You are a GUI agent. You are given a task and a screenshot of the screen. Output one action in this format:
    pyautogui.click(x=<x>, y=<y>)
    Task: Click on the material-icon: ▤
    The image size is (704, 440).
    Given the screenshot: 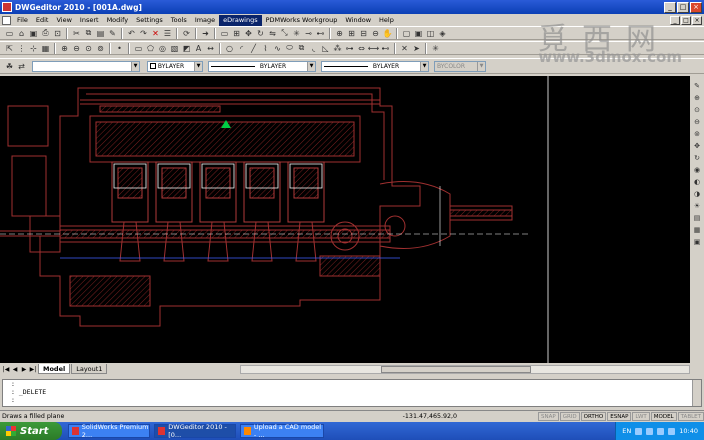 What is the action you would take?
    pyautogui.click(x=697, y=218)
    